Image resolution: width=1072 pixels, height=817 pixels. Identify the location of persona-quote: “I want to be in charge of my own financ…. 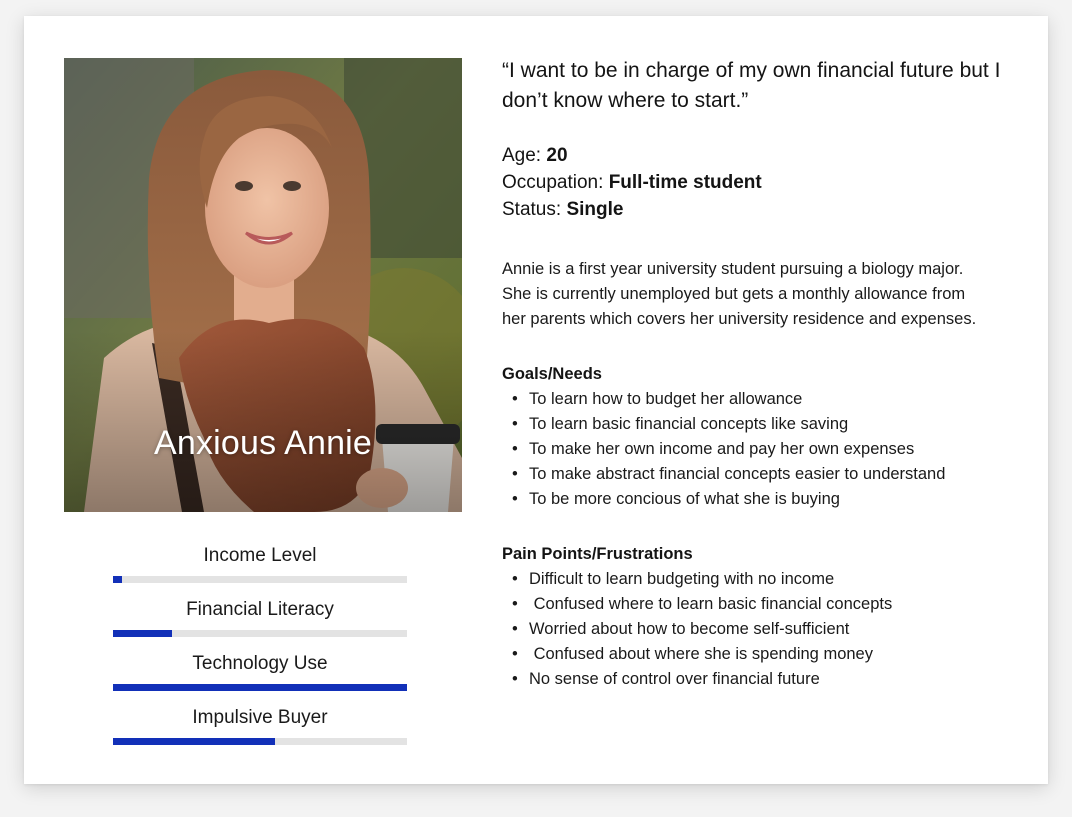
(751, 85).